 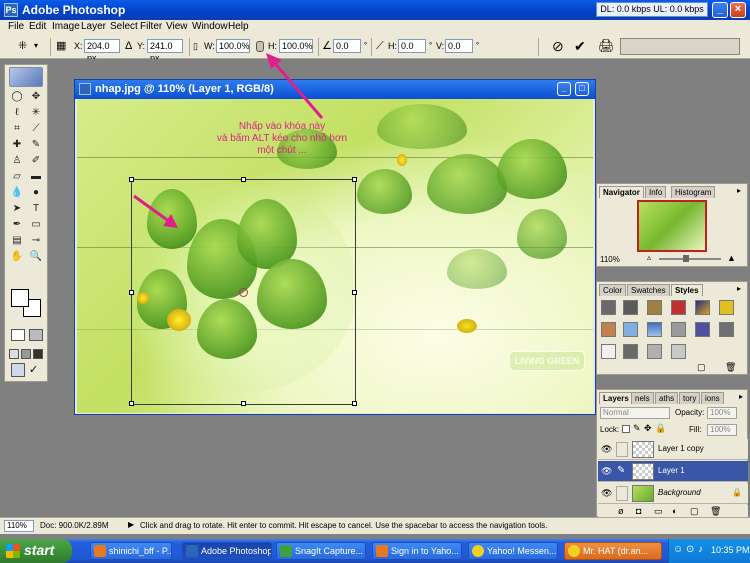 I want to click on tray-volume-icon: ♪, so click(x=700, y=549).